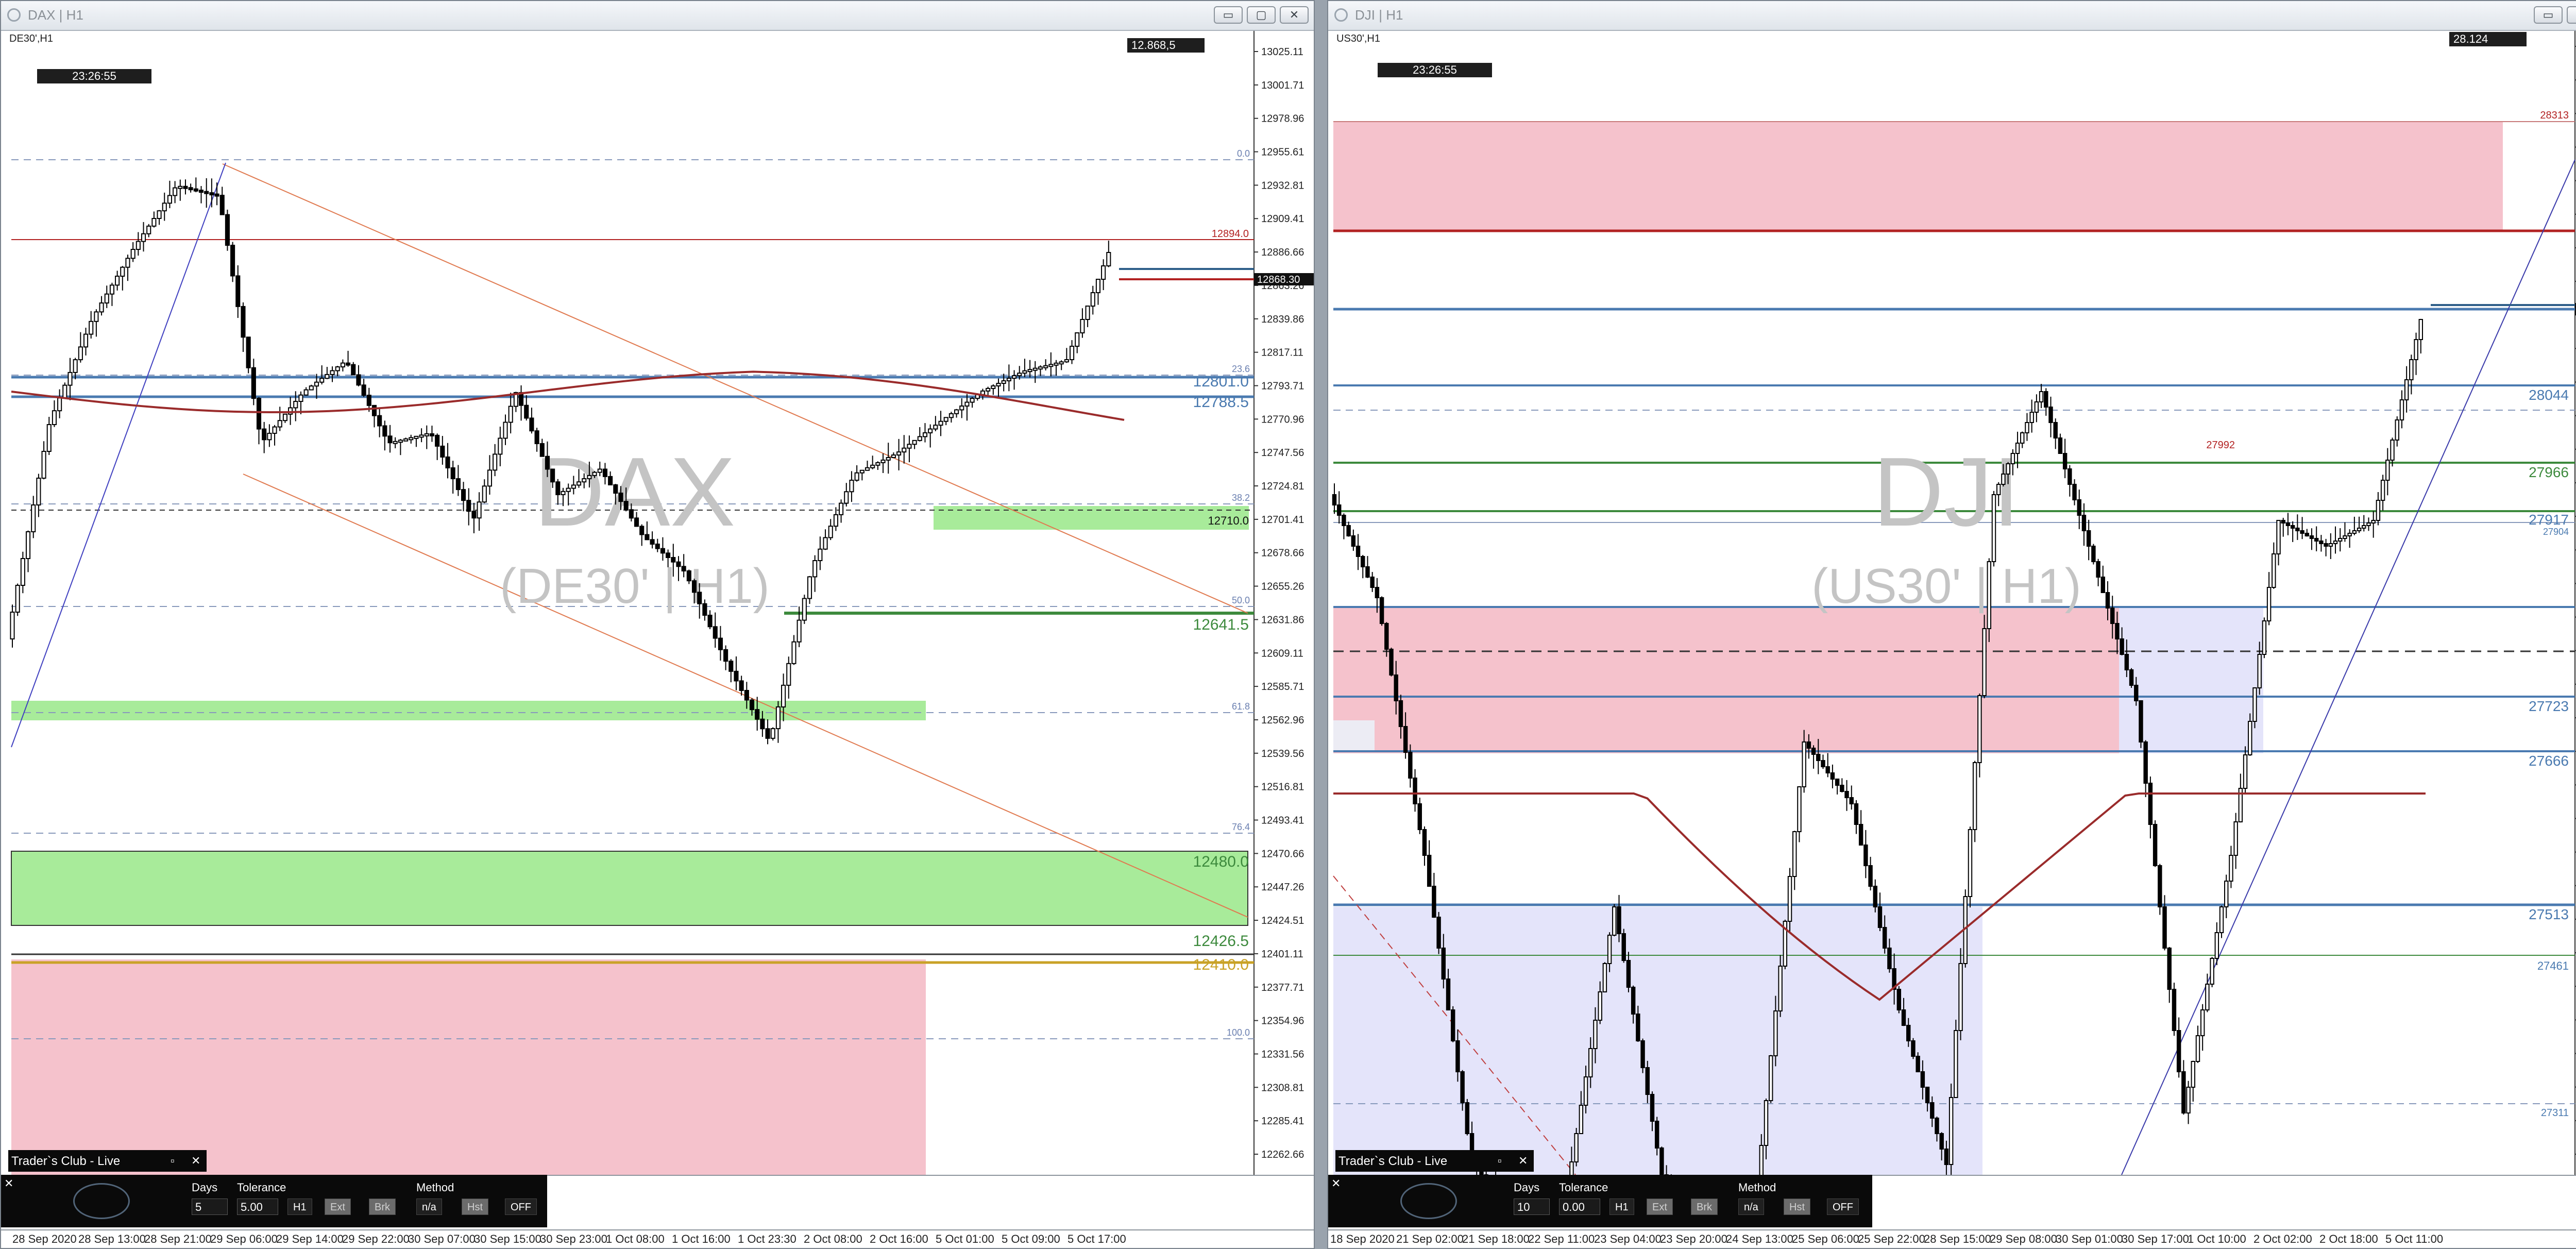 The height and width of the screenshot is (1249, 2576). What do you see at coordinates (1282, 1054) in the screenshot?
I see `price-axis-label: 12331.56` at bounding box center [1282, 1054].